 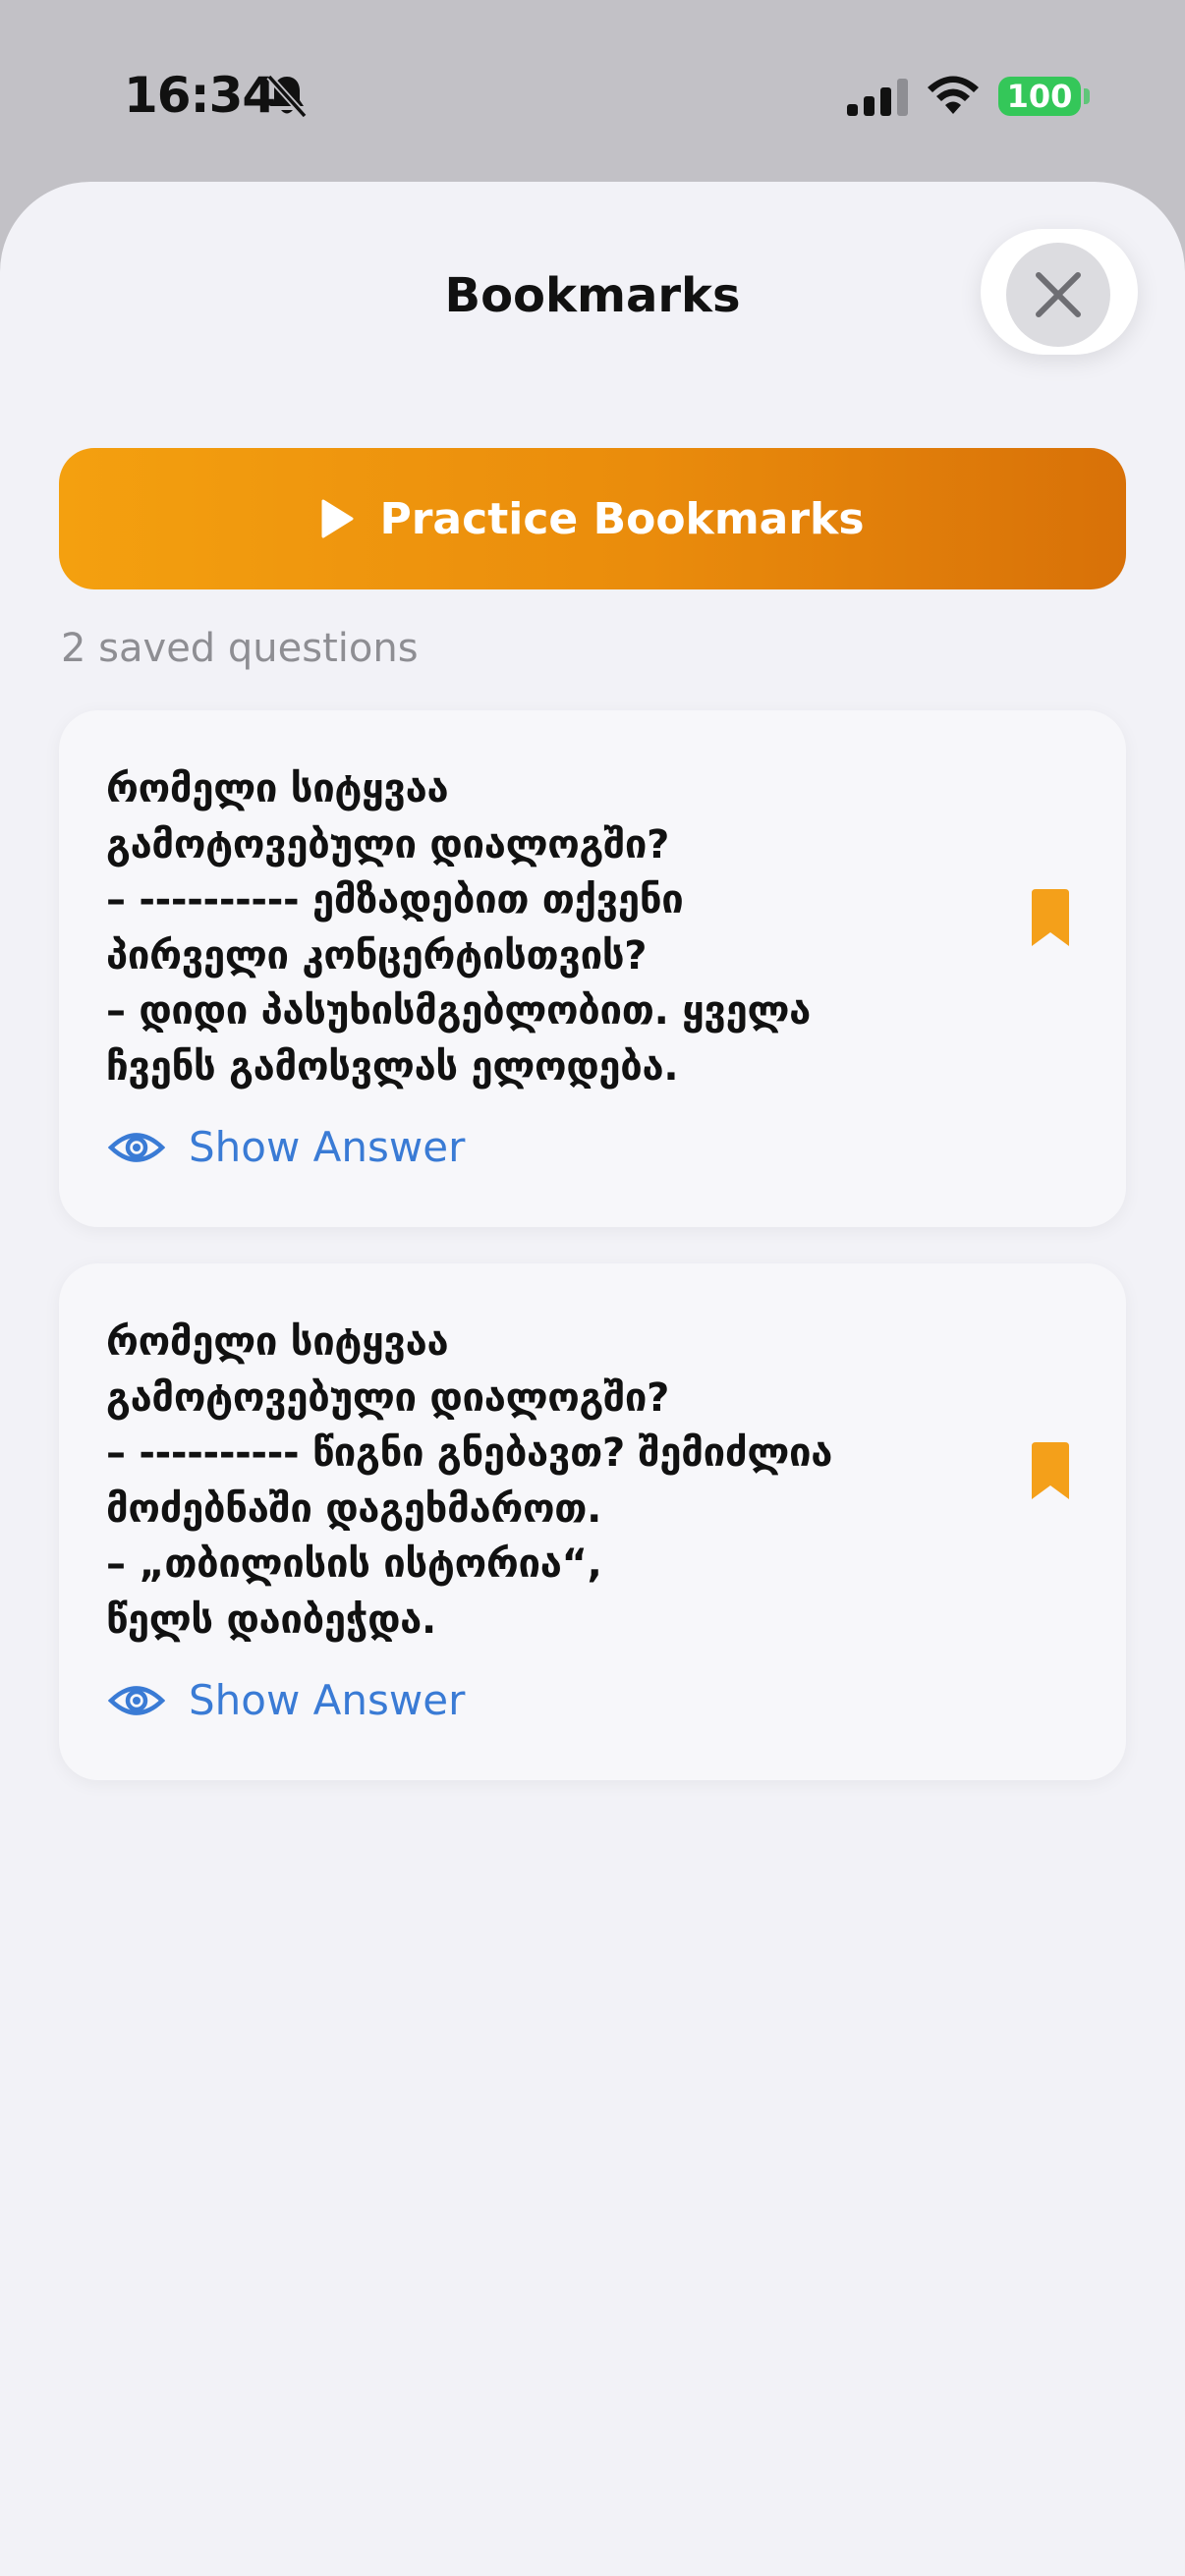 I want to click on practice-bookmarks-label: Practice Bookmarks, so click(x=622, y=518).